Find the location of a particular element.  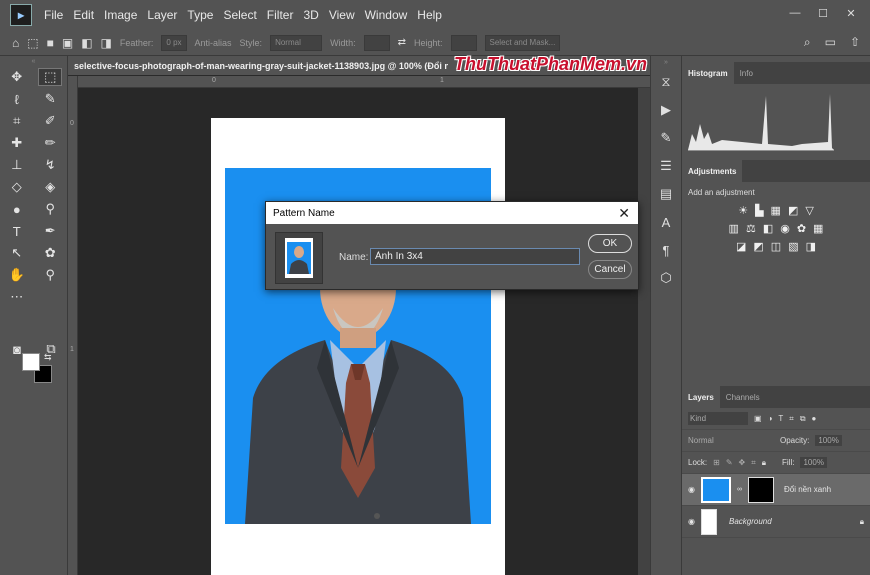

feather-input: 0 px is located at coordinates (174, 42).